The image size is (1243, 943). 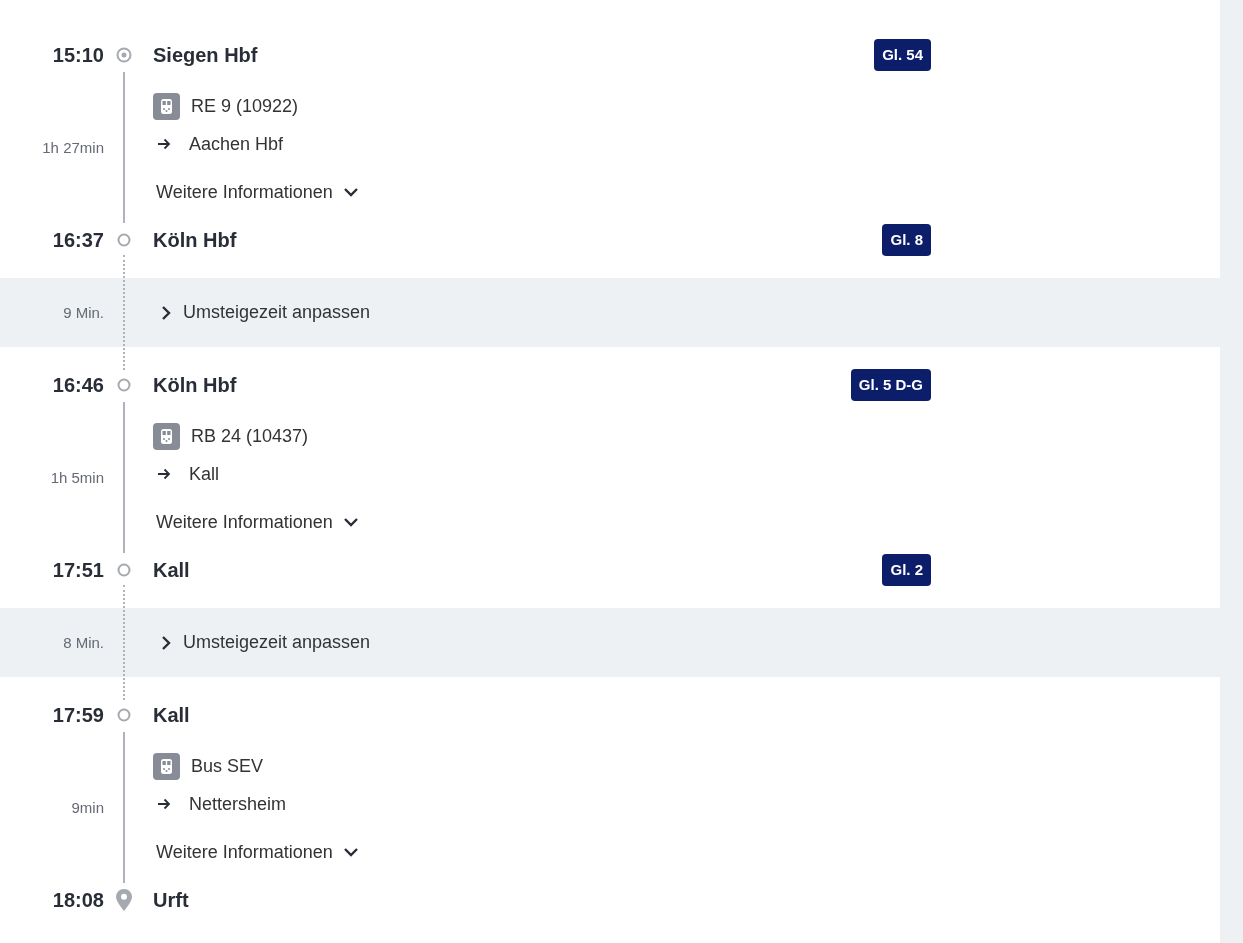 What do you see at coordinates (906, 240) in the screenshot?
I see `platform-badge: Gl. 8` at bounding box center [906, 240].